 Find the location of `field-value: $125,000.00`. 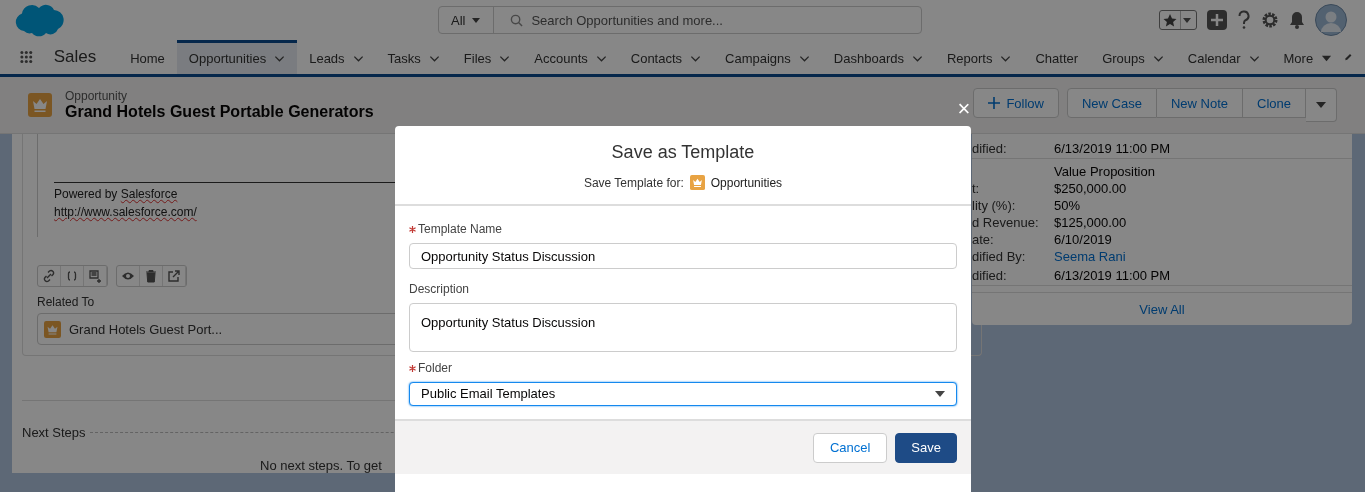

field-value: $125,000.00 is located at coordinates (1090, 222).